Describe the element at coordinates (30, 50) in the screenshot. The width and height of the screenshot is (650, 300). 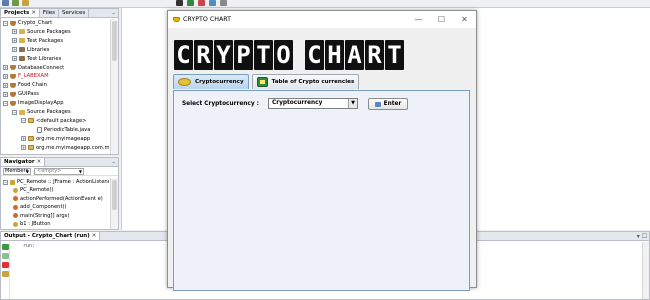
I see `tree-item: + Libraries` at that location.